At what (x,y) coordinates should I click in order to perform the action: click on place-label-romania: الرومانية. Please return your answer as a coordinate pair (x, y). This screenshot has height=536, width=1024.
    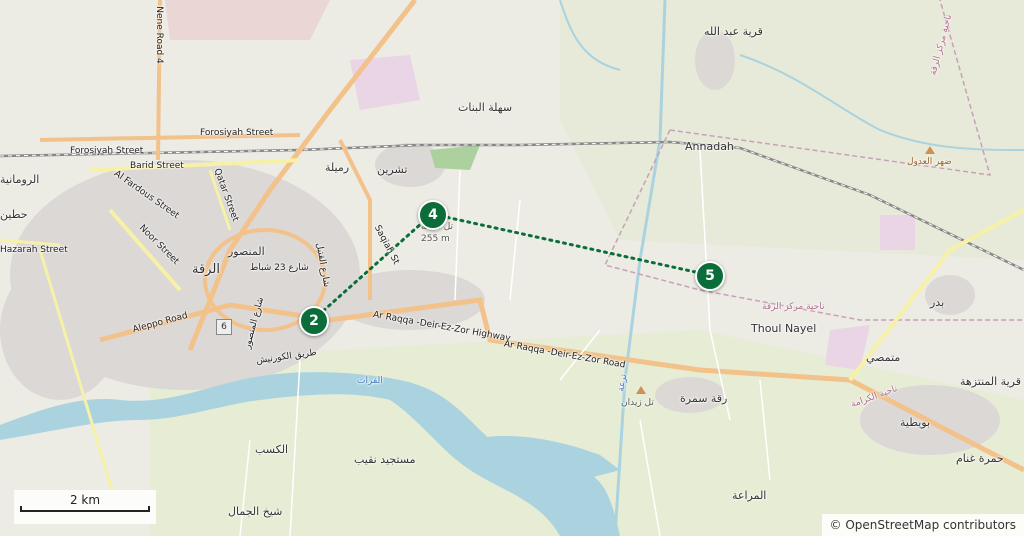
    Looking at the image, I should click on (20, 179).